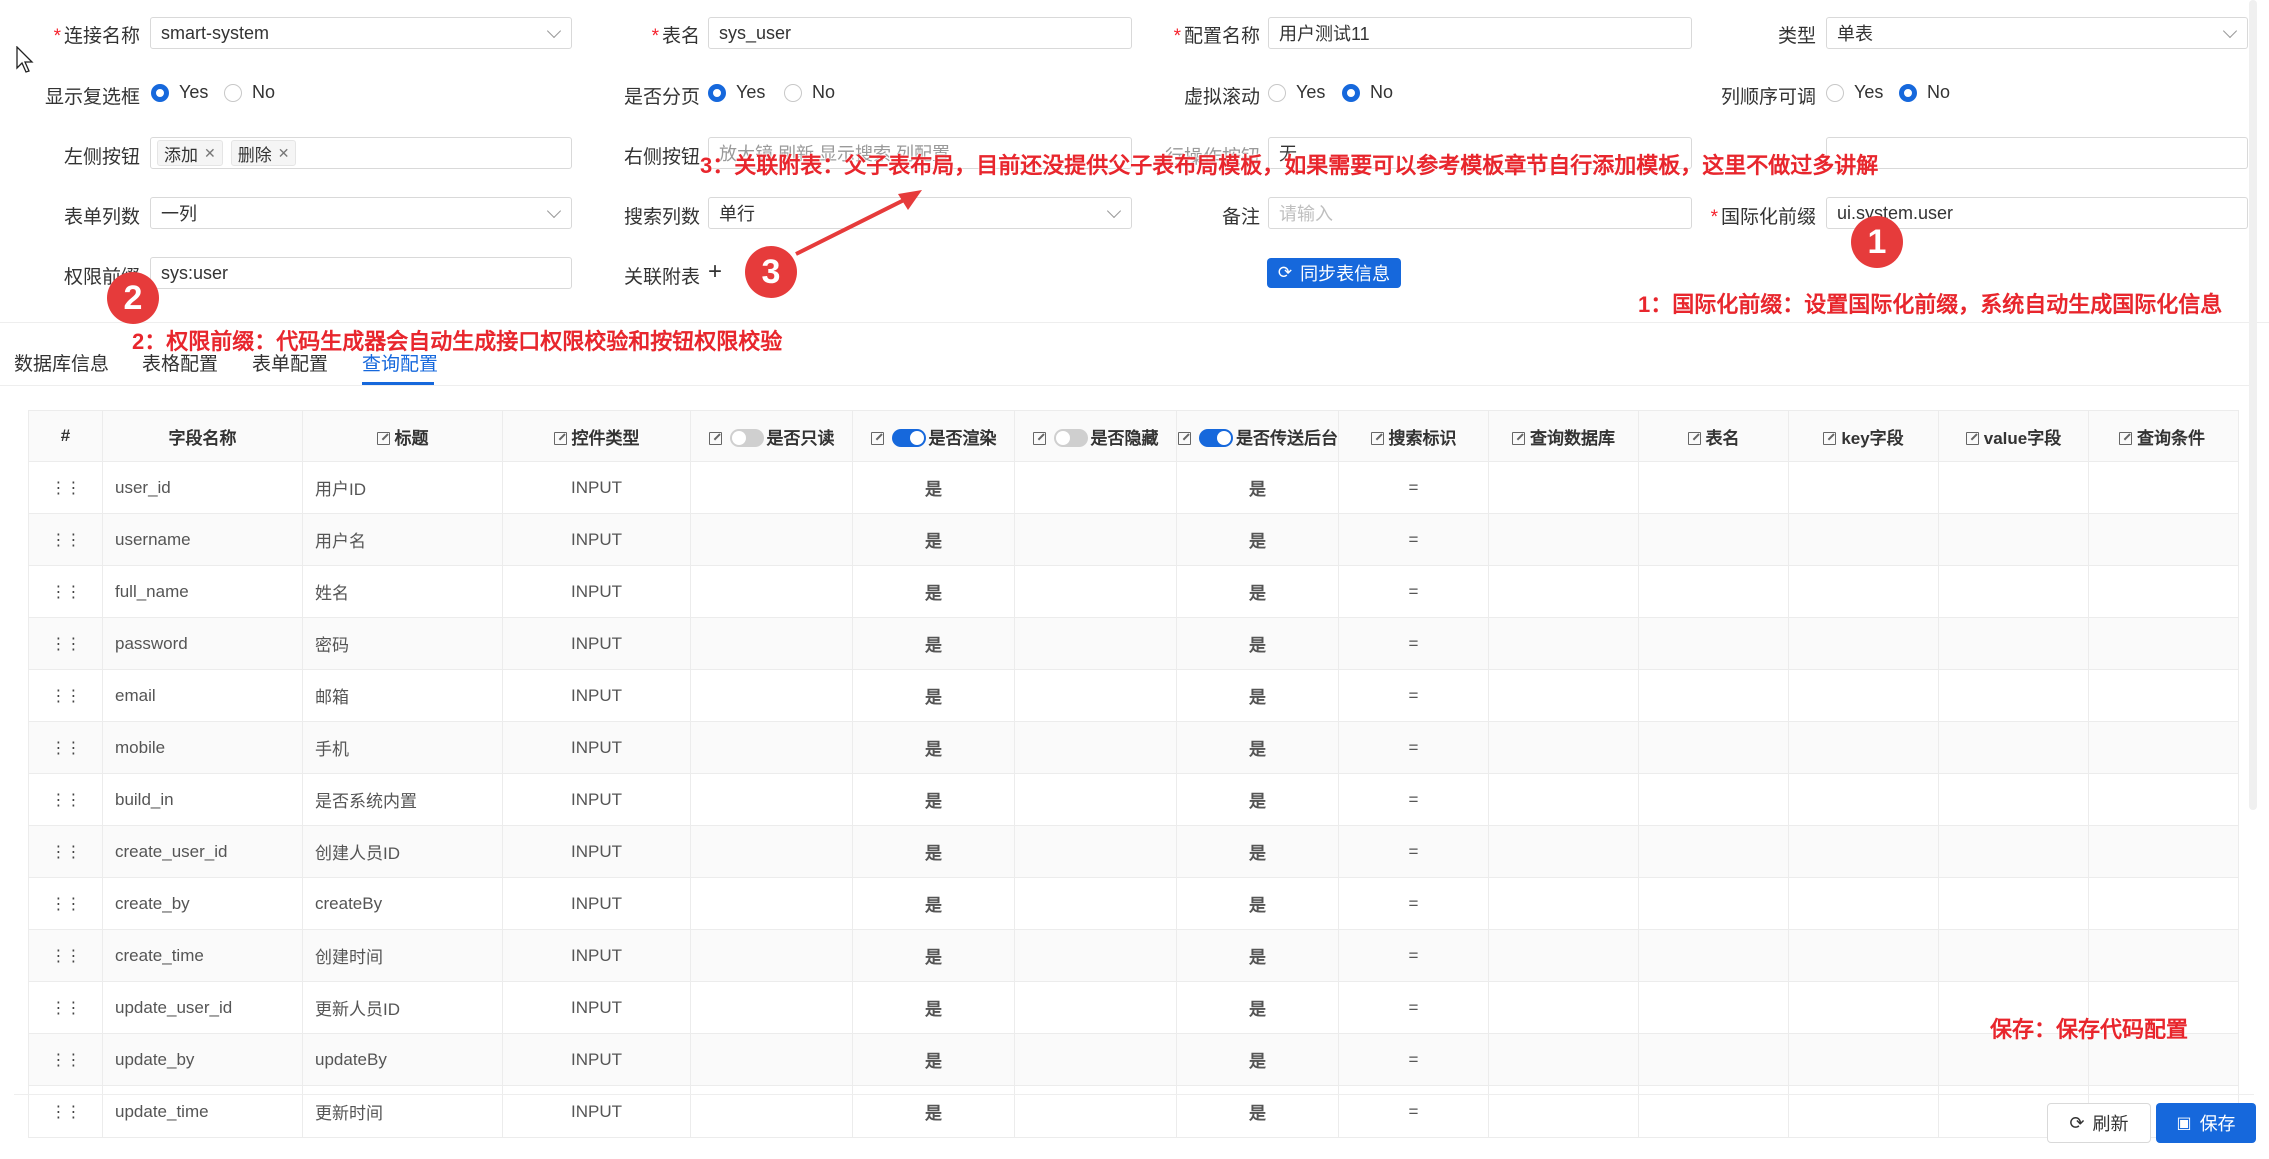 Image resolution: width=2269 pixels, height=1159 pixels. Describe the element at coordinates (1070, 437) in the screenshot. I see `hidden-toggle` at that location.